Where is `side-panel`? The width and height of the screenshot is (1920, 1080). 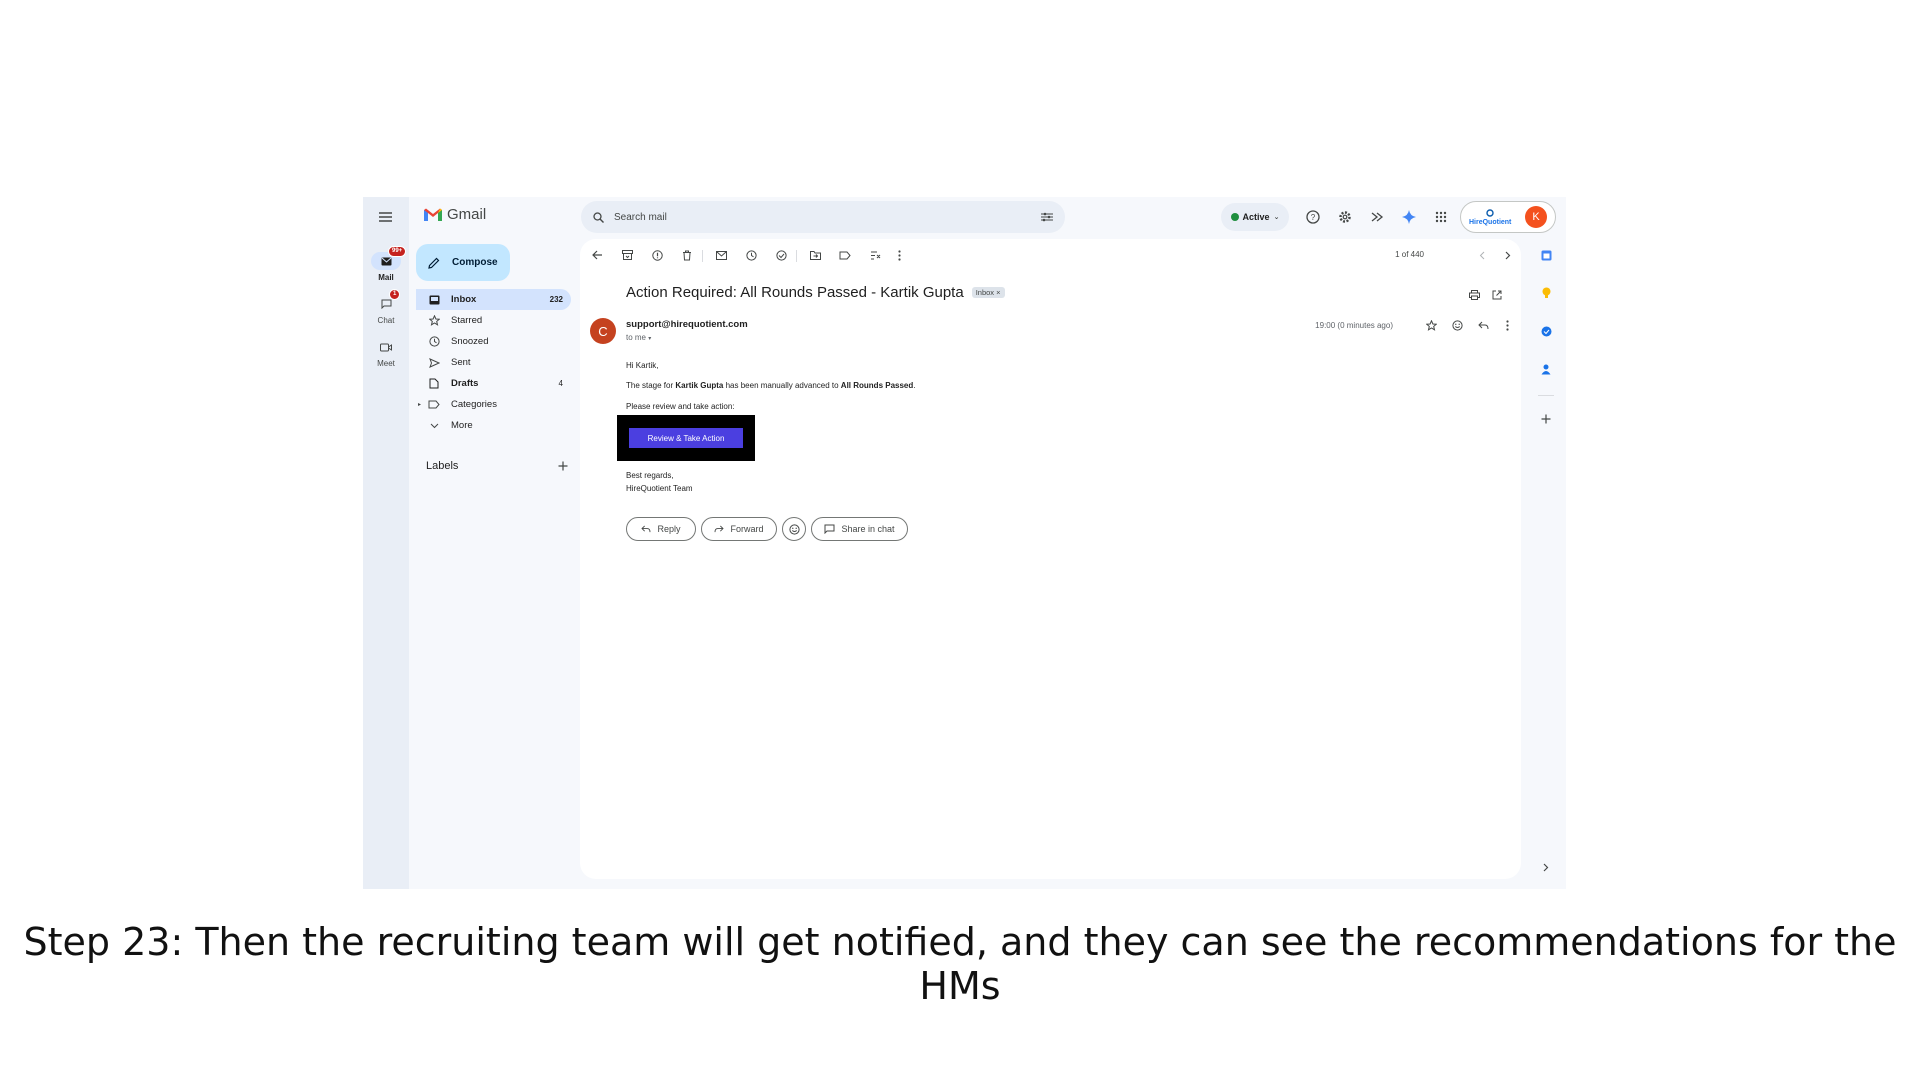 side-panel is located at coordinates (1546, 564).